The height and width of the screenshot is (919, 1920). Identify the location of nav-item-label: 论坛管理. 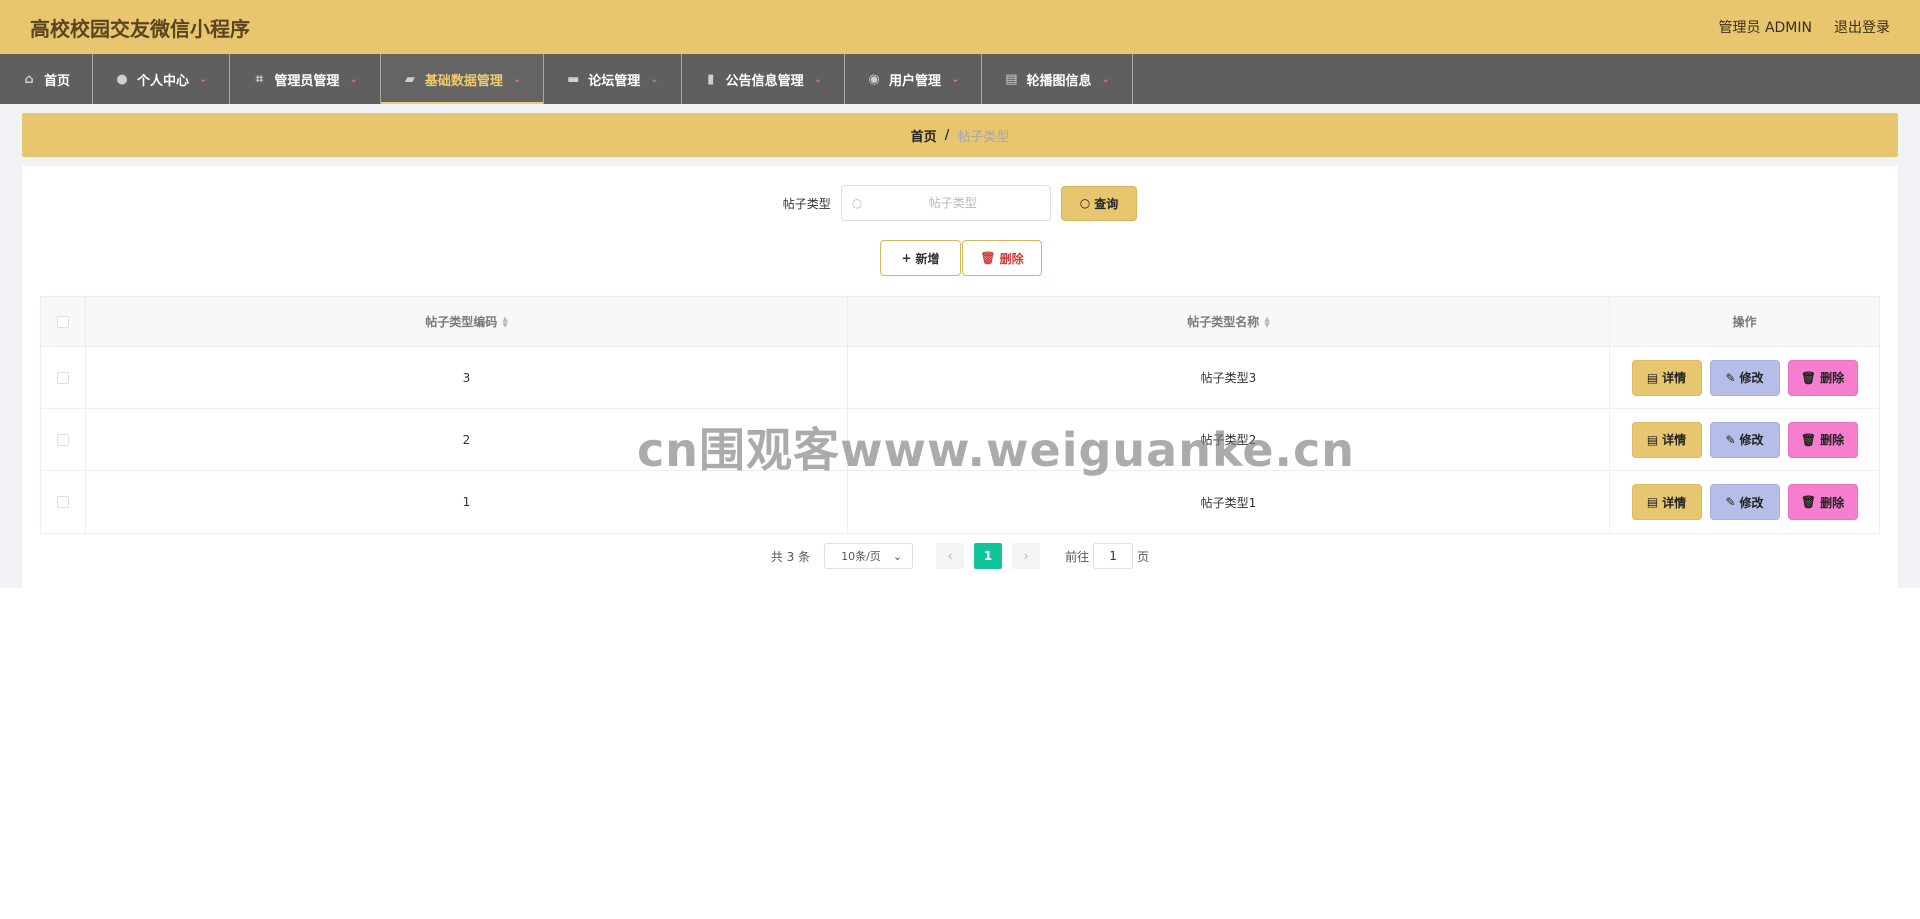
(614, 81).